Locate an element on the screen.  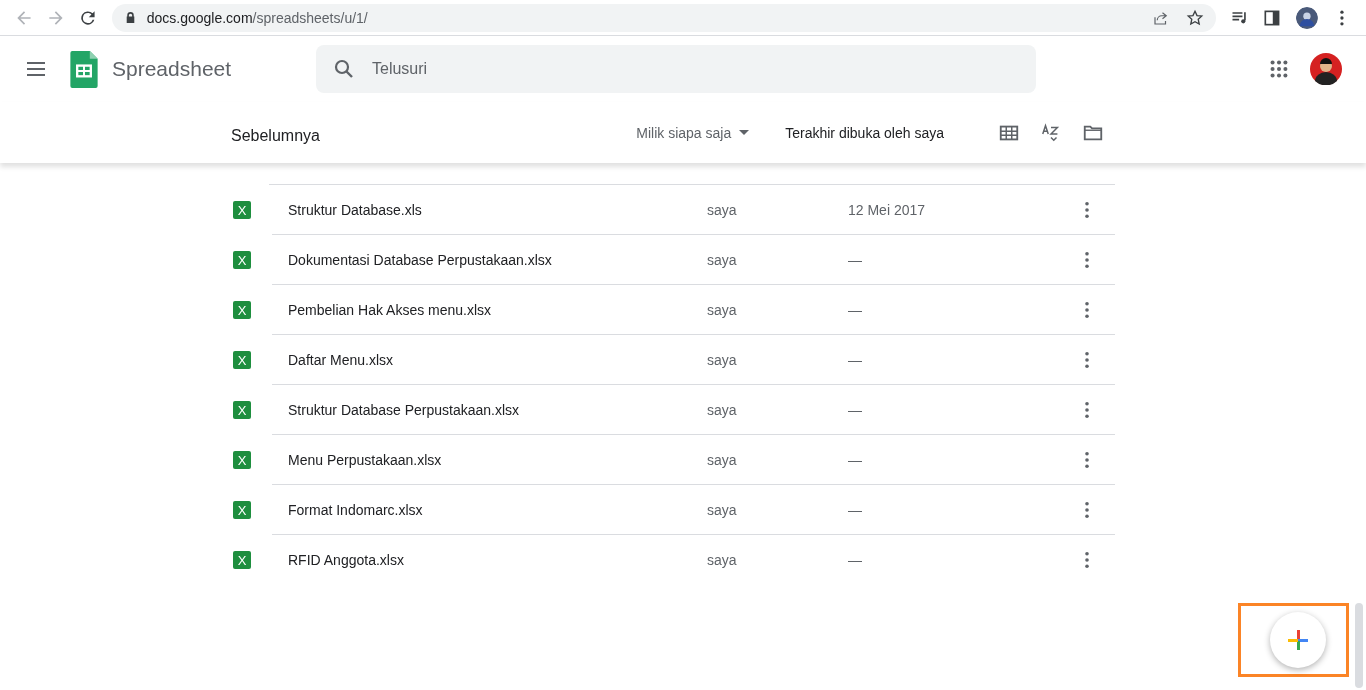
file-name: Format Indomarc.xlsx is located at coordinates (356, 509).